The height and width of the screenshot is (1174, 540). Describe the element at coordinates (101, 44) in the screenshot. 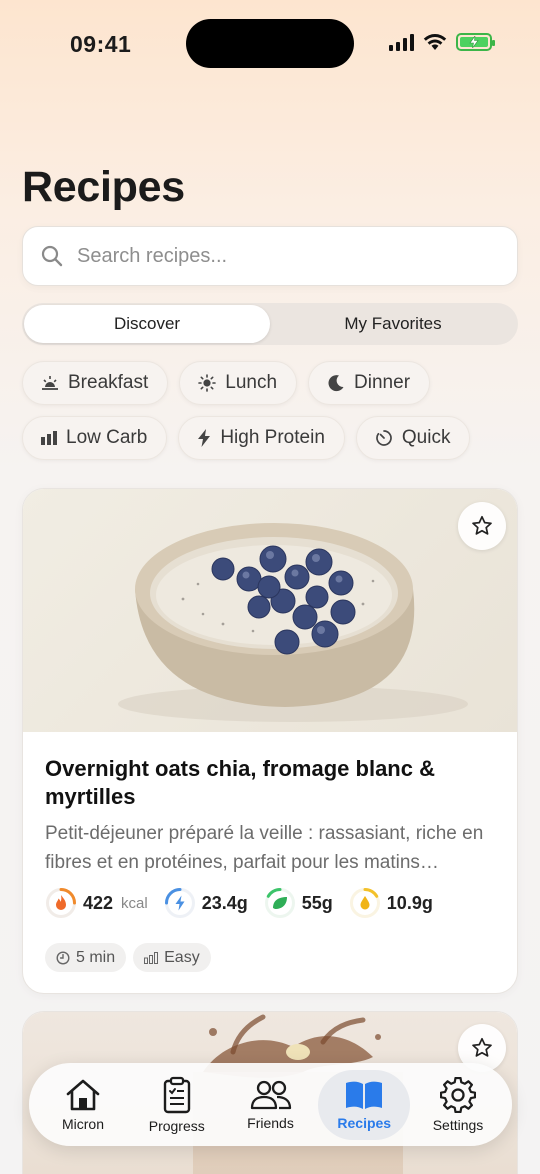

I see `status-time: 09:41` at that location.